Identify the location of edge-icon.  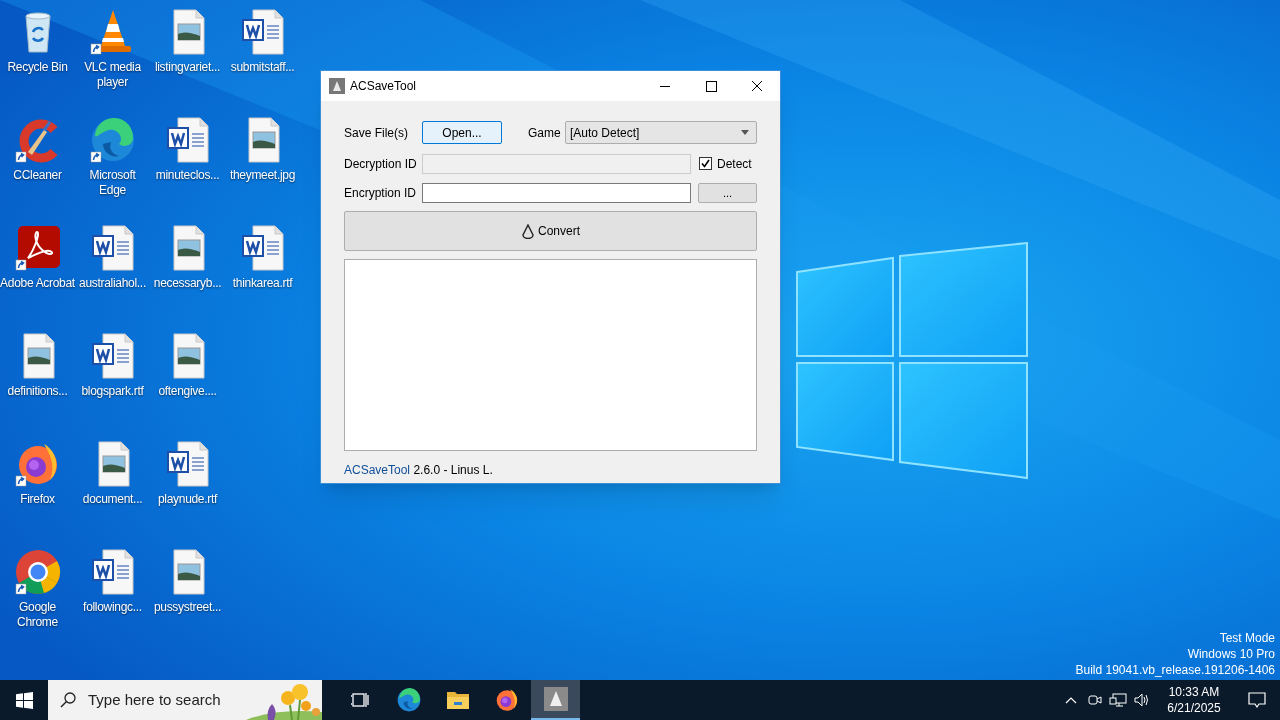
(408, 700).